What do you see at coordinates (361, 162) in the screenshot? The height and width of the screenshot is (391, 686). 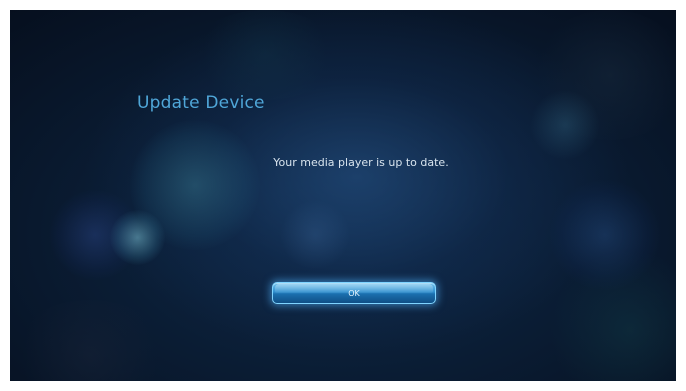 I see `status-message: Your media player is up to date.` at bounding box center [361, 162].